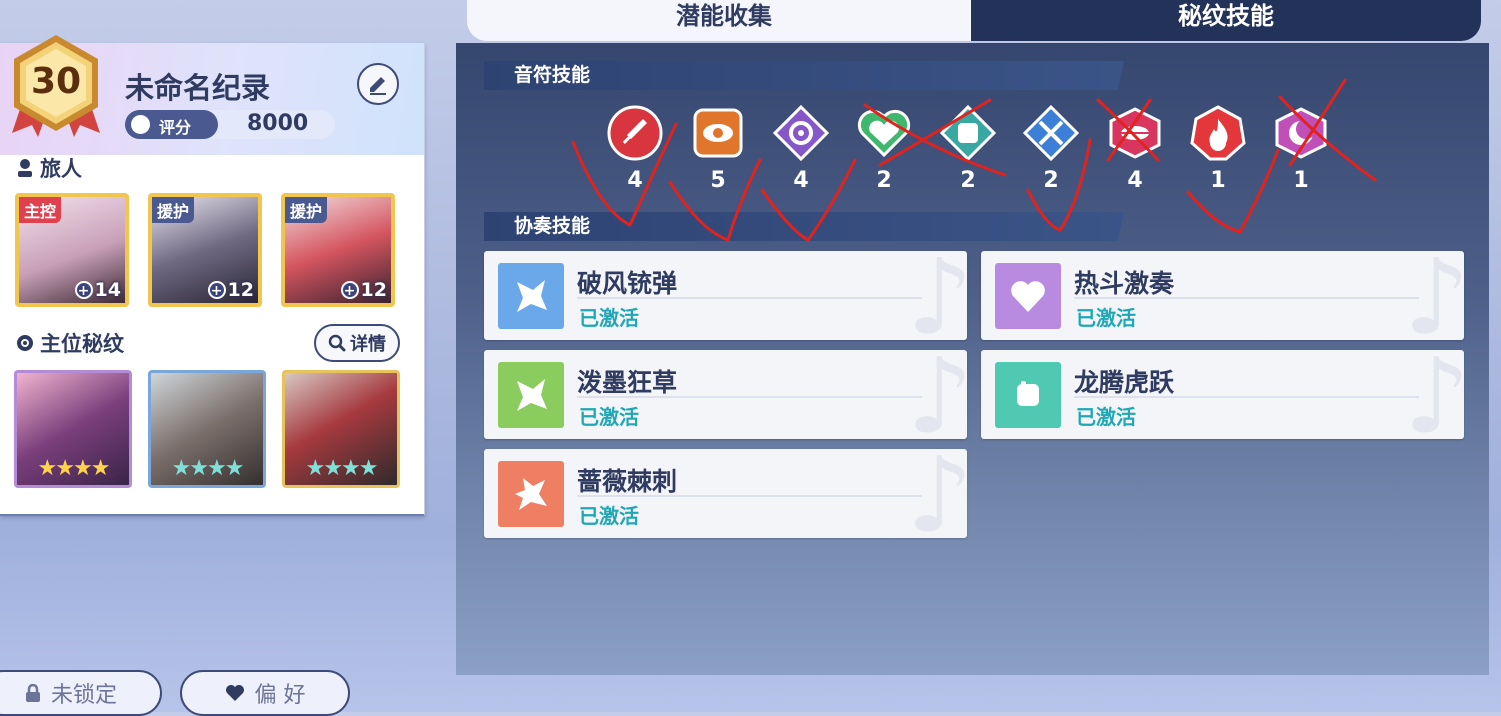 This screenshot has width=1501, height=716. I want to click on profile-name: 未命名纪录, so click(198, 88).